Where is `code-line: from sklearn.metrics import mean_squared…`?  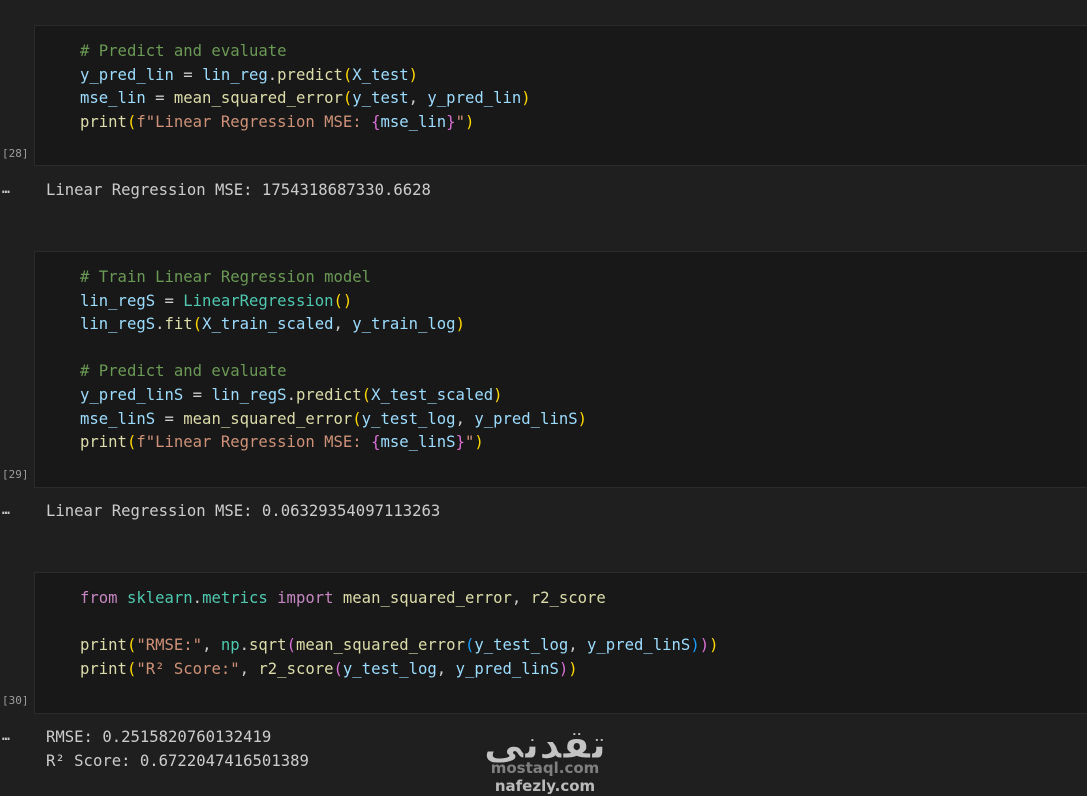
code-line: from sklearn.metrics import mean_squared… is located at coordinates (399, 599).